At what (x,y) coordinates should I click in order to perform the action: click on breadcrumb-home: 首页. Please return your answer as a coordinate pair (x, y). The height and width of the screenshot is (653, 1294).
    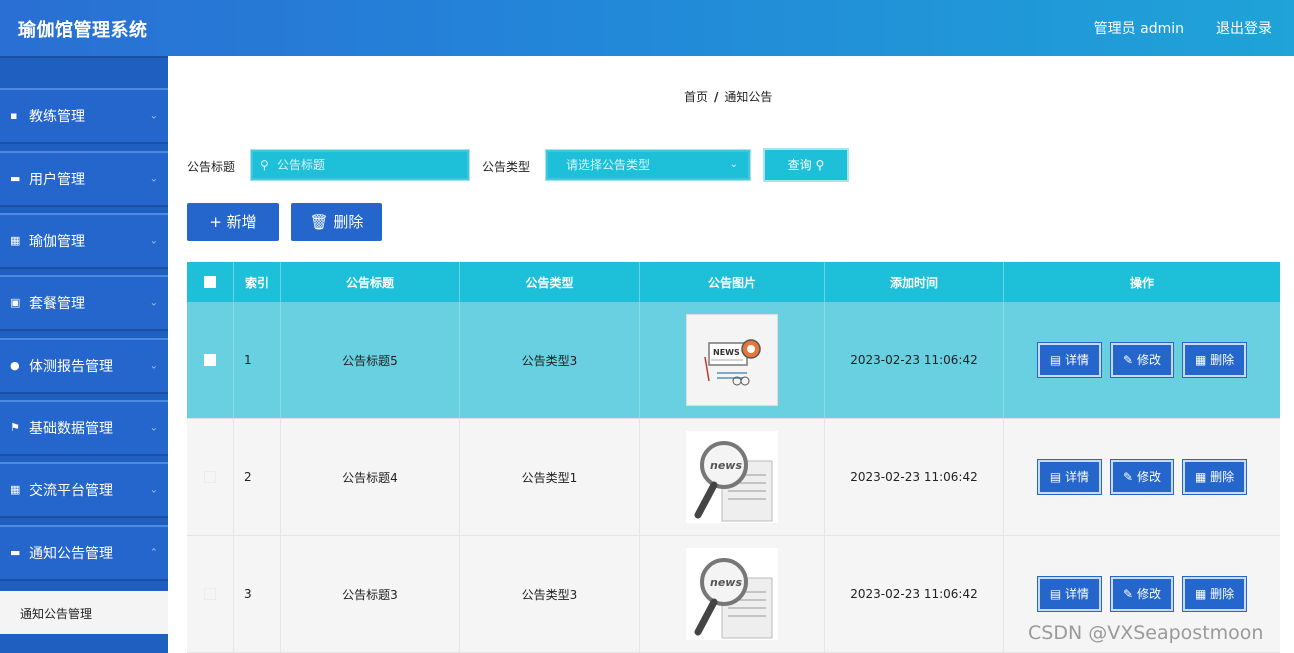
    Looking at the image, I should click on (696, 97).